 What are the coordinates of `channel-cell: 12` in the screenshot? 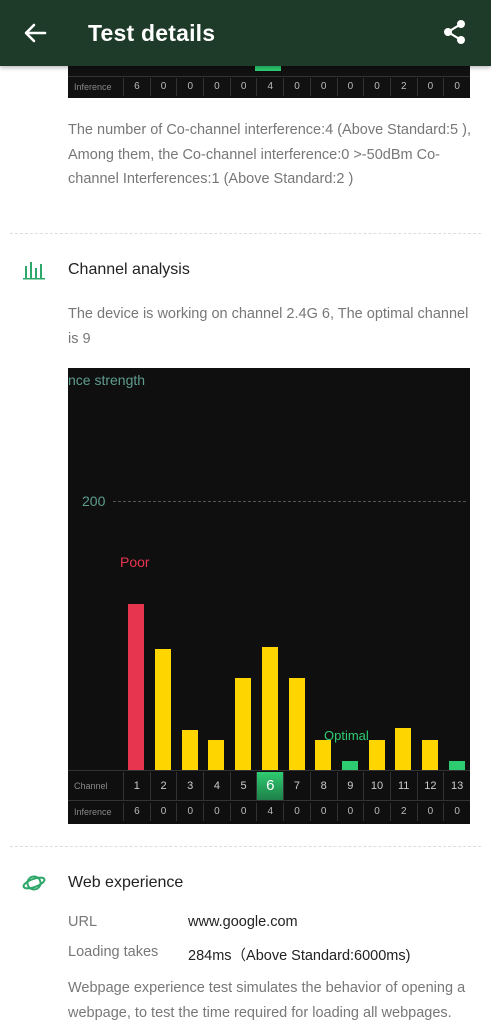 It's located at (430, 785).